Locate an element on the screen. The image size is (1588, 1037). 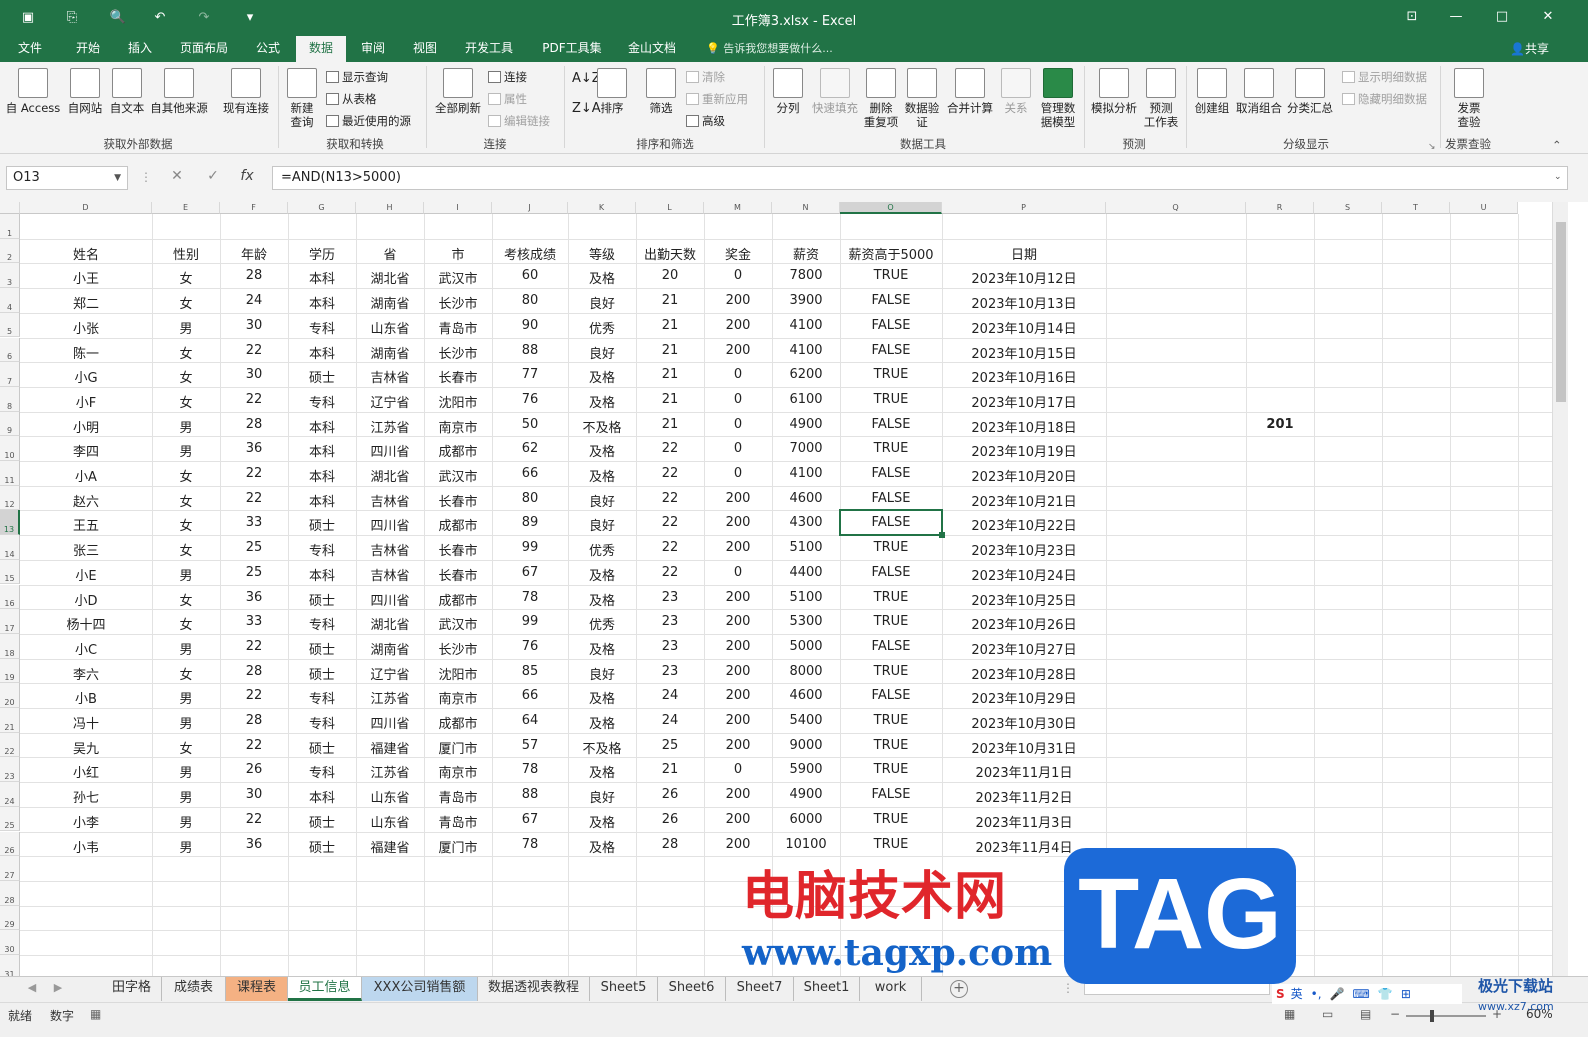
data-cell: 67 is located at coordinates (530, 822).